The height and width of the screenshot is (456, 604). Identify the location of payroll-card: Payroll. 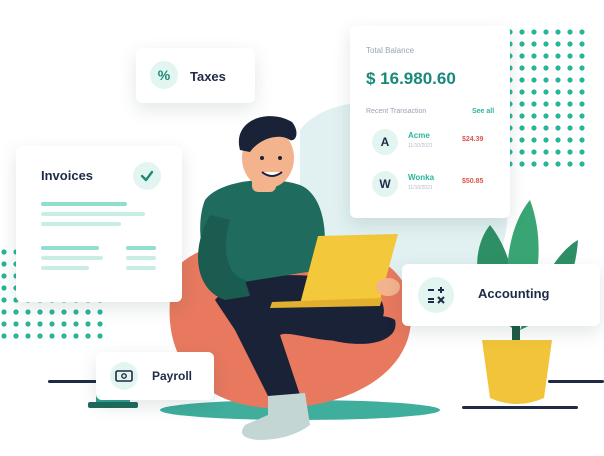
(155, 376).